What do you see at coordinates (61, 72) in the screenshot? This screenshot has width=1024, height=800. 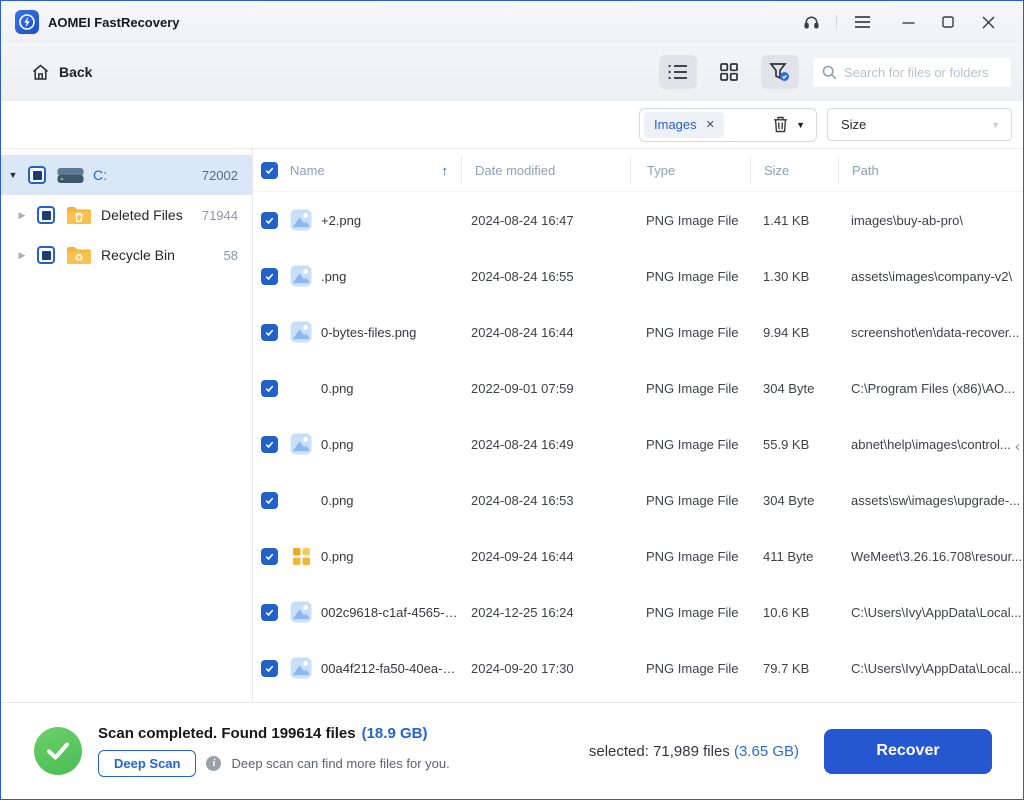 I see `back-button: Back` at bounding box center [61, 72].